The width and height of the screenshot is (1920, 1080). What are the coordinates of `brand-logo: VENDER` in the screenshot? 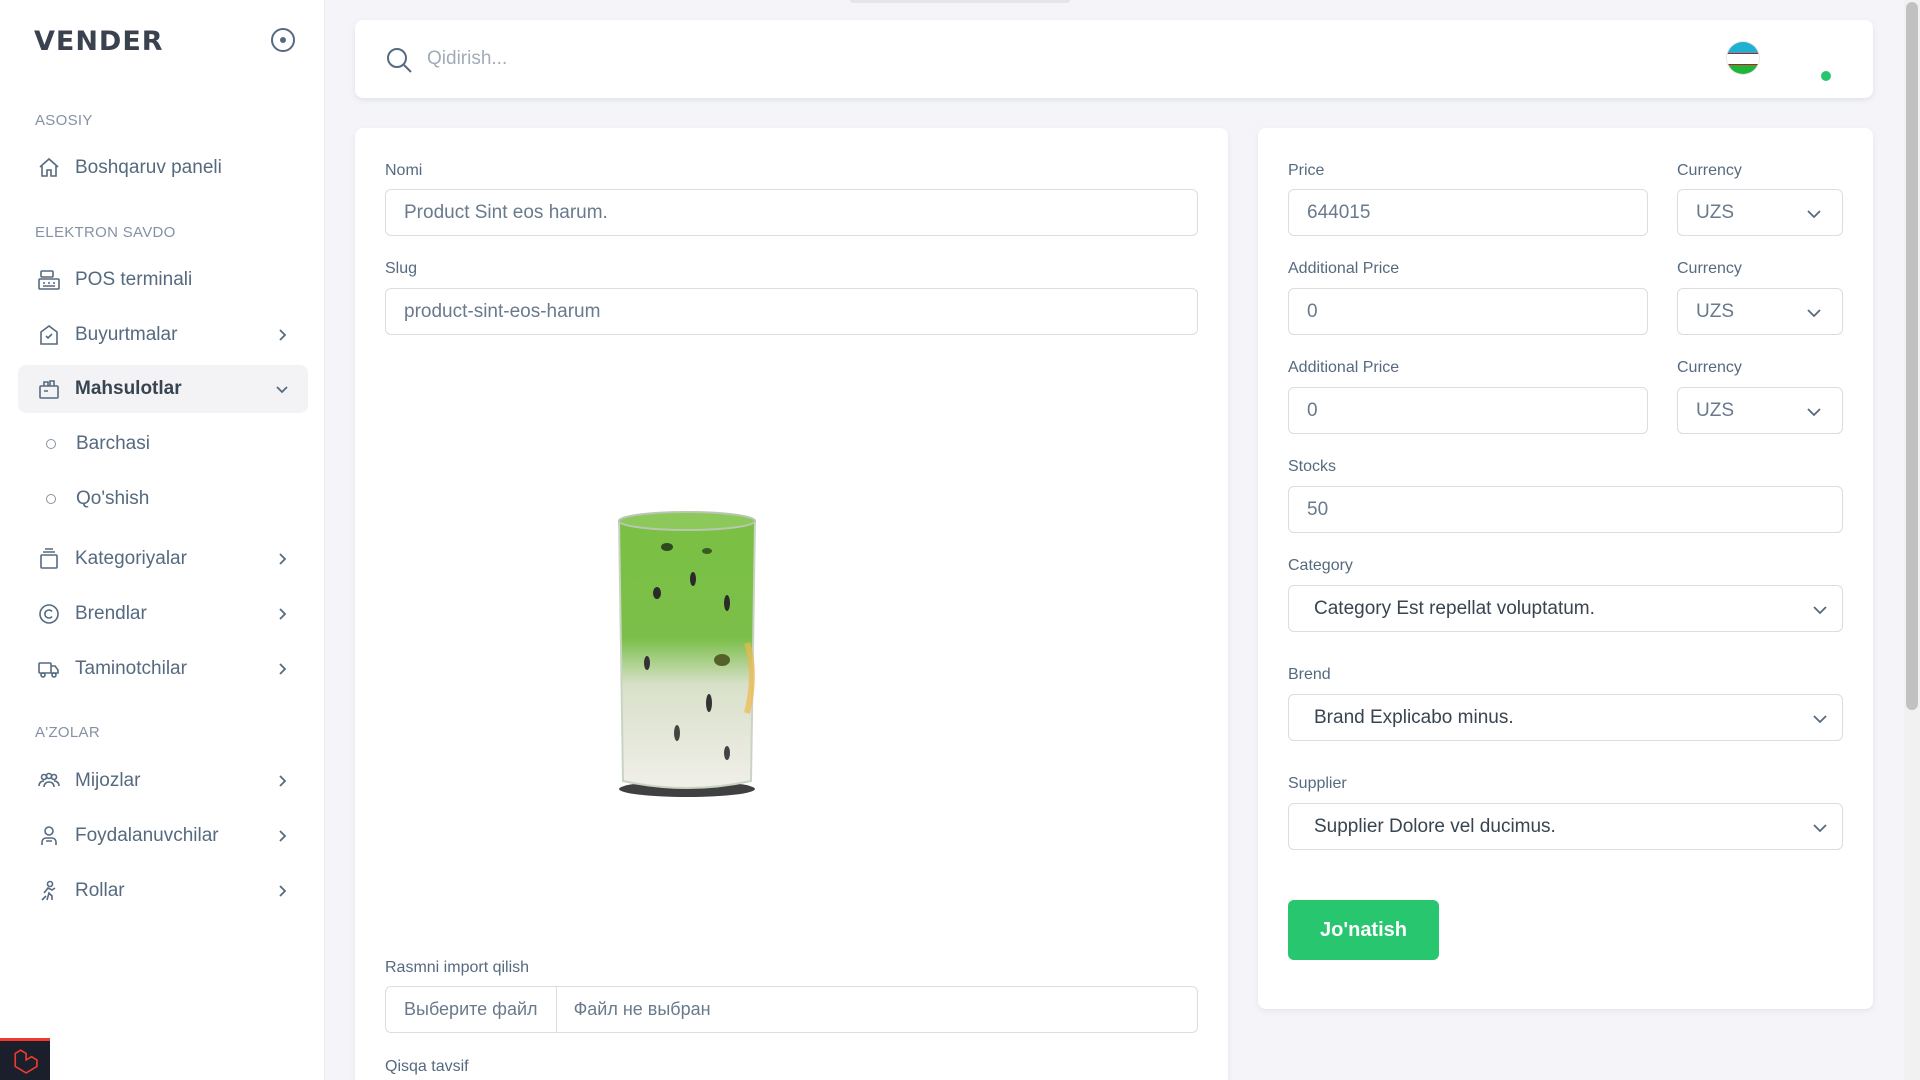 It's located at (99, 41).